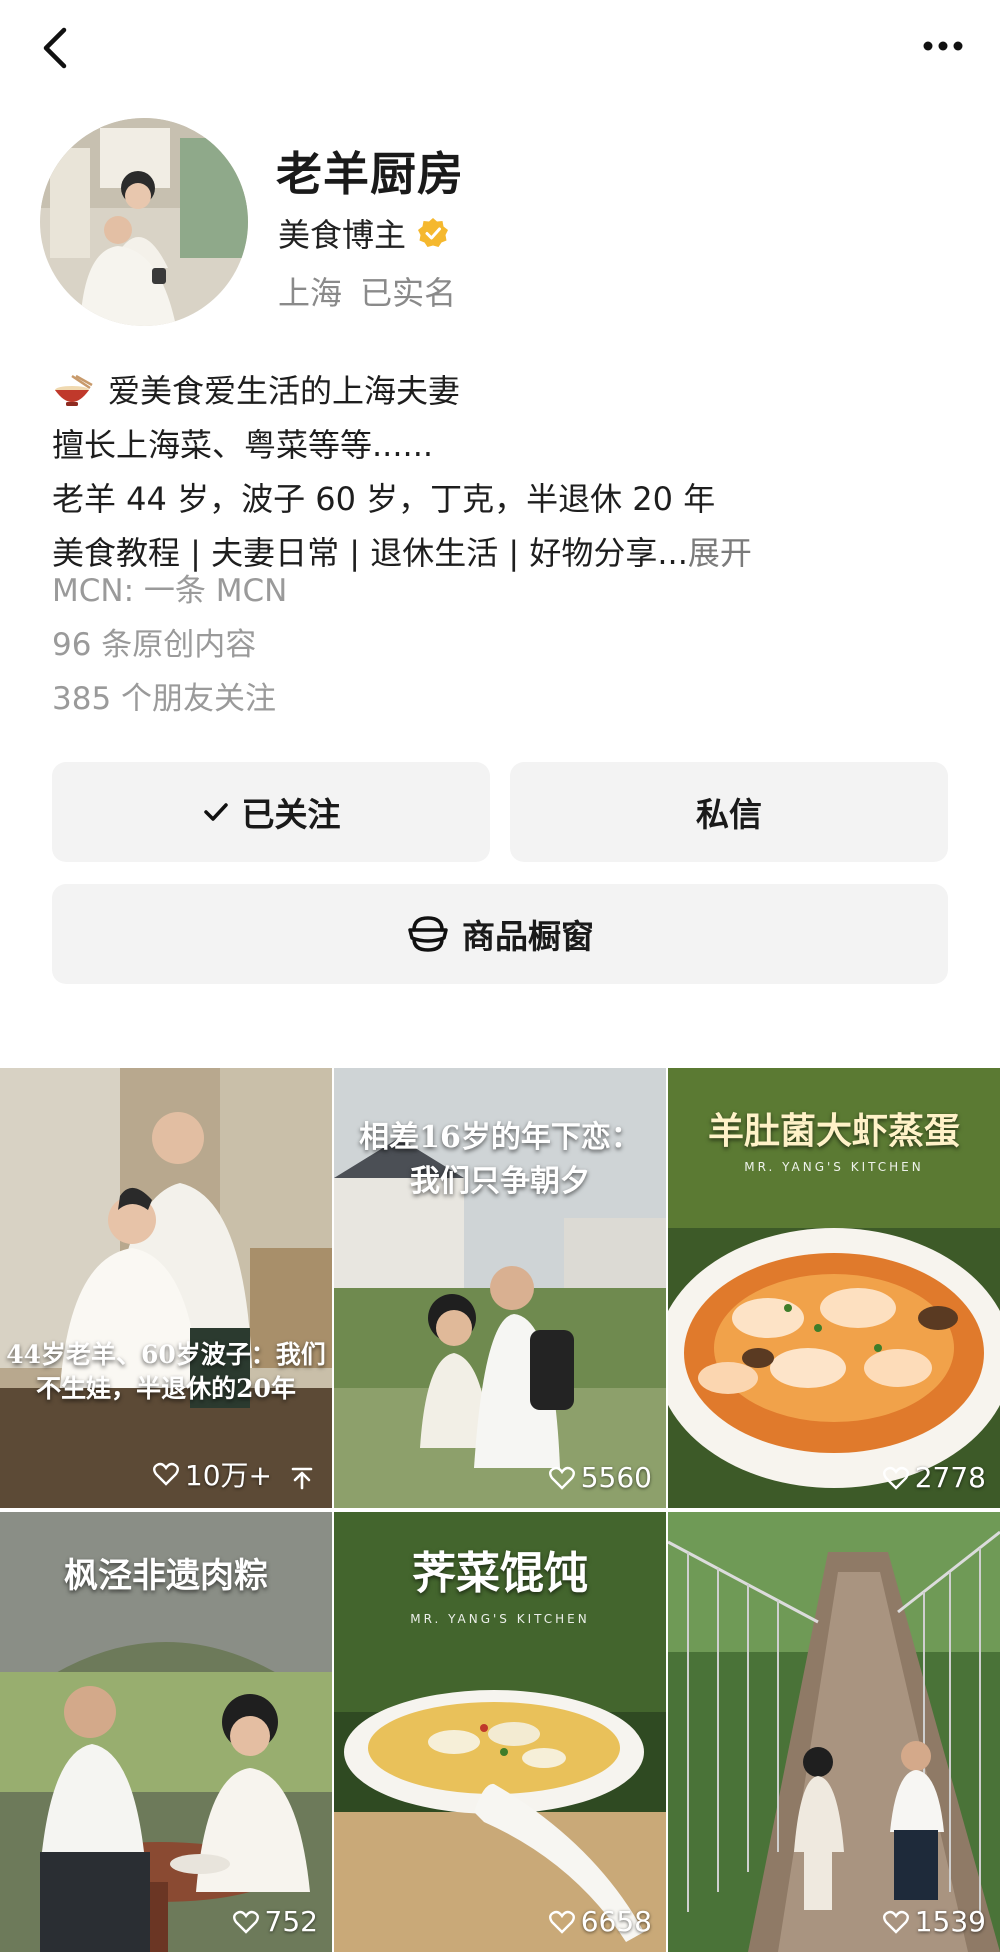 This screenshot has width=1000, height=1952. Describe the element at coordinates (500, 1288) in the screenshot. I see `video-tile-2: 相差16岁的年下恋：我们只争朝夕 5560` at that location.